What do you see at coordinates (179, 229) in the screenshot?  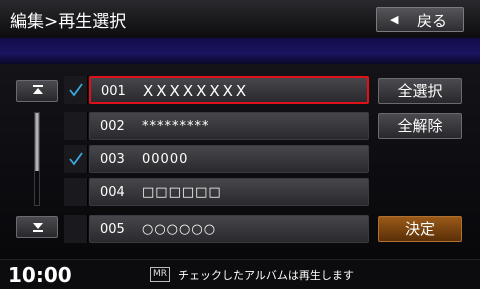 I see `row-name: ○○○○○○` at bounding box center [179, 229].